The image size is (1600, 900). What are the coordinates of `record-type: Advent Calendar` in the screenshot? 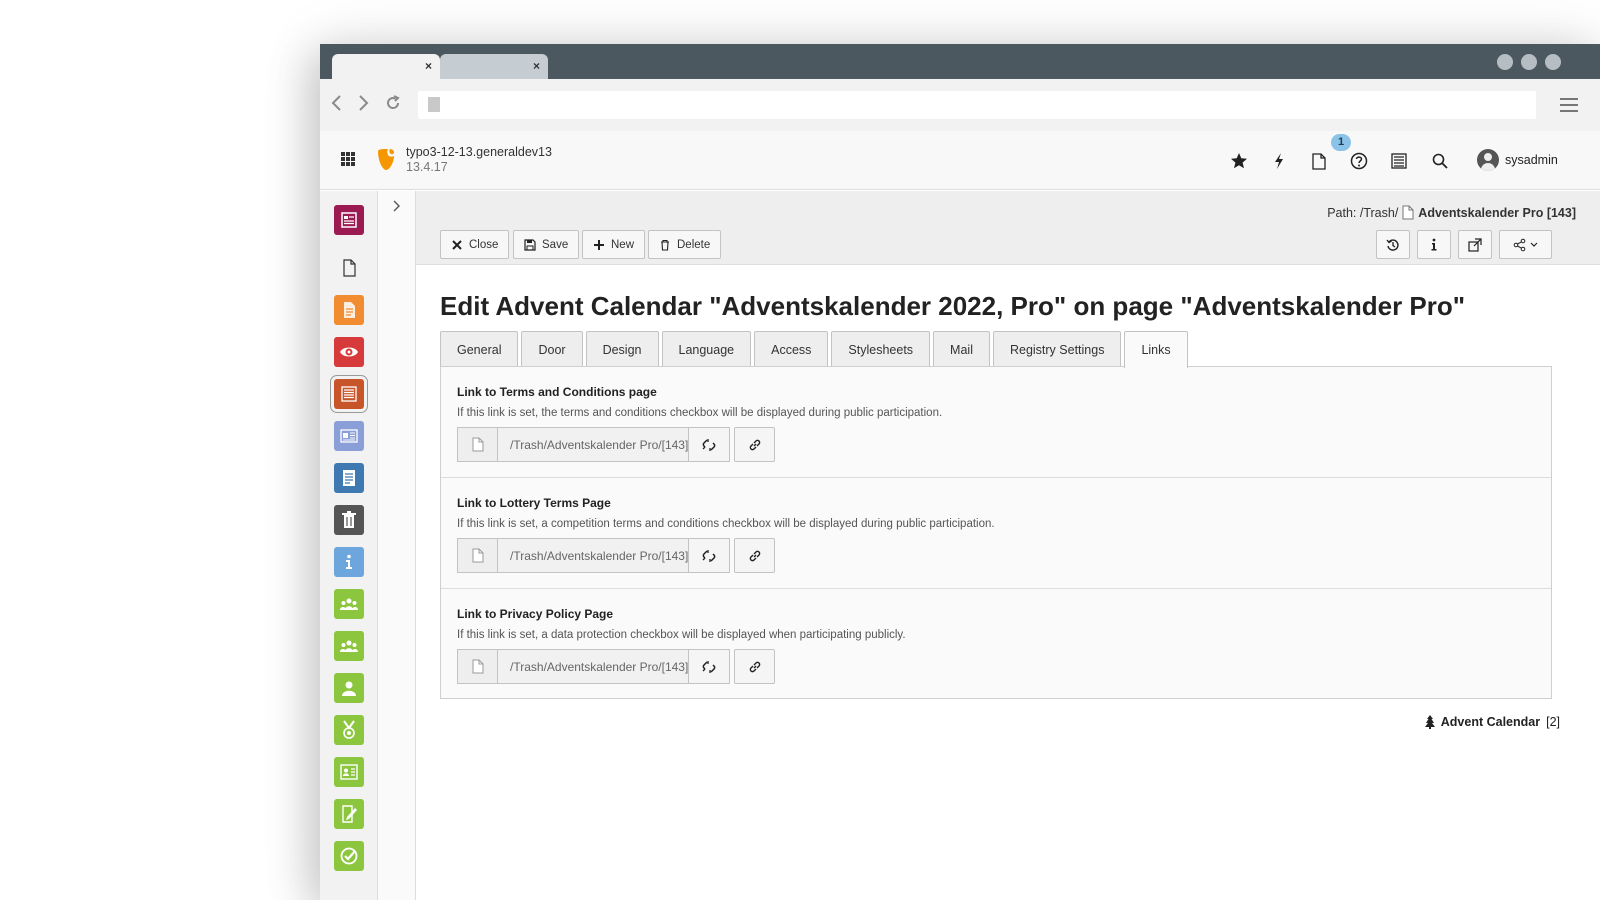 It's located at (1490, 722).